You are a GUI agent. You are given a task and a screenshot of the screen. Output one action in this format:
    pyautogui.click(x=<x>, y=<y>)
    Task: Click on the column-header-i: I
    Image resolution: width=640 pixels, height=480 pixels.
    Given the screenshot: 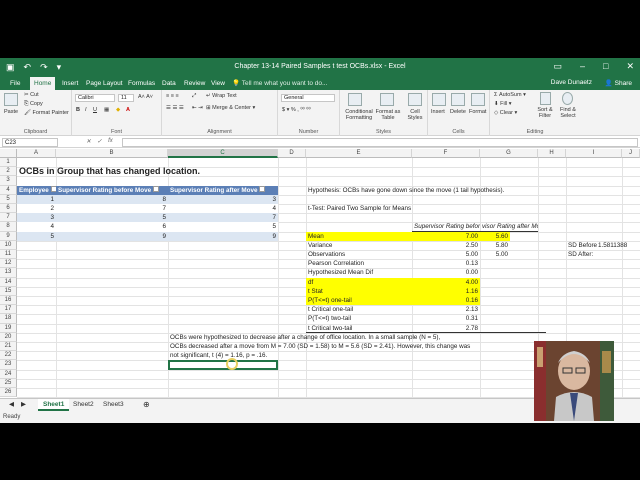 What is the action you would take?
    pyautogui.click(x=594, y=153)
    